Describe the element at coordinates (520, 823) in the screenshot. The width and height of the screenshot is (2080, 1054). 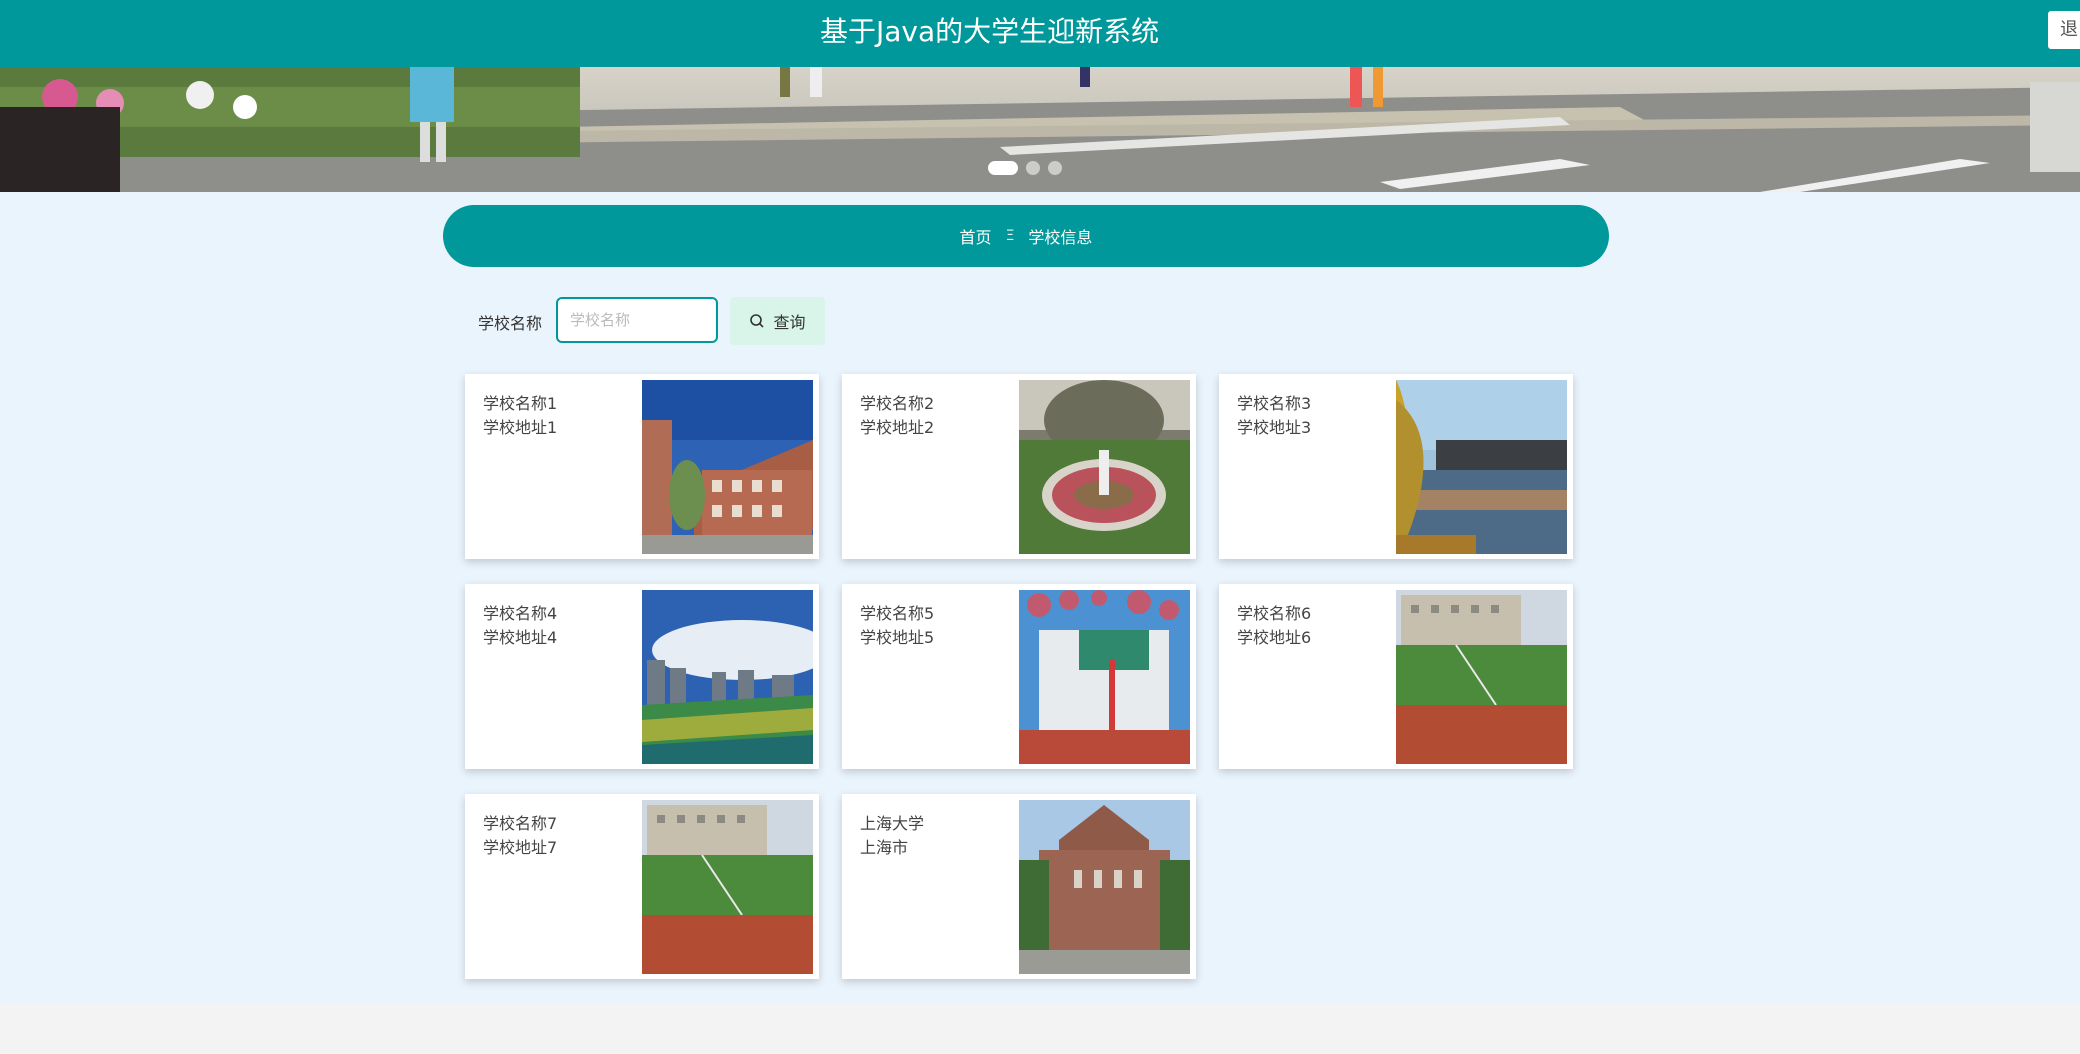
I see `school-name: 学校名称7` at that location.